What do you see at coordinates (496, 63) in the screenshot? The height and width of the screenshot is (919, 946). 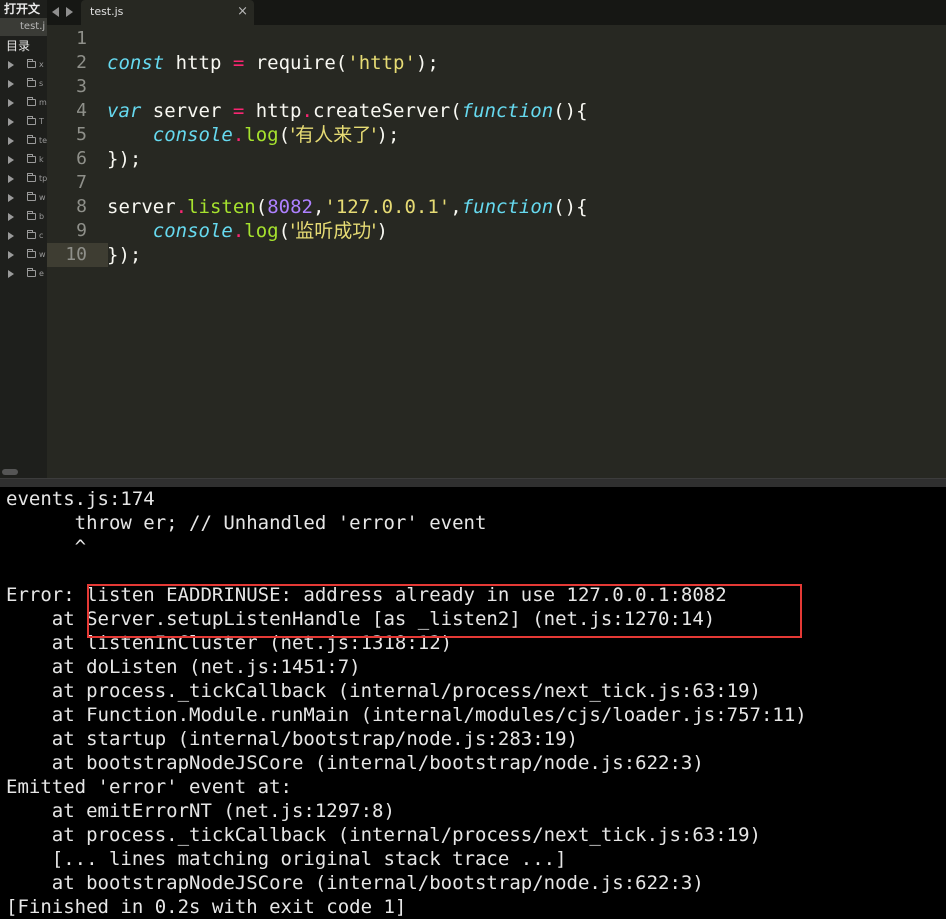 I see `code-line: 2 const http = require('http');` at bounding box center [496, 63].